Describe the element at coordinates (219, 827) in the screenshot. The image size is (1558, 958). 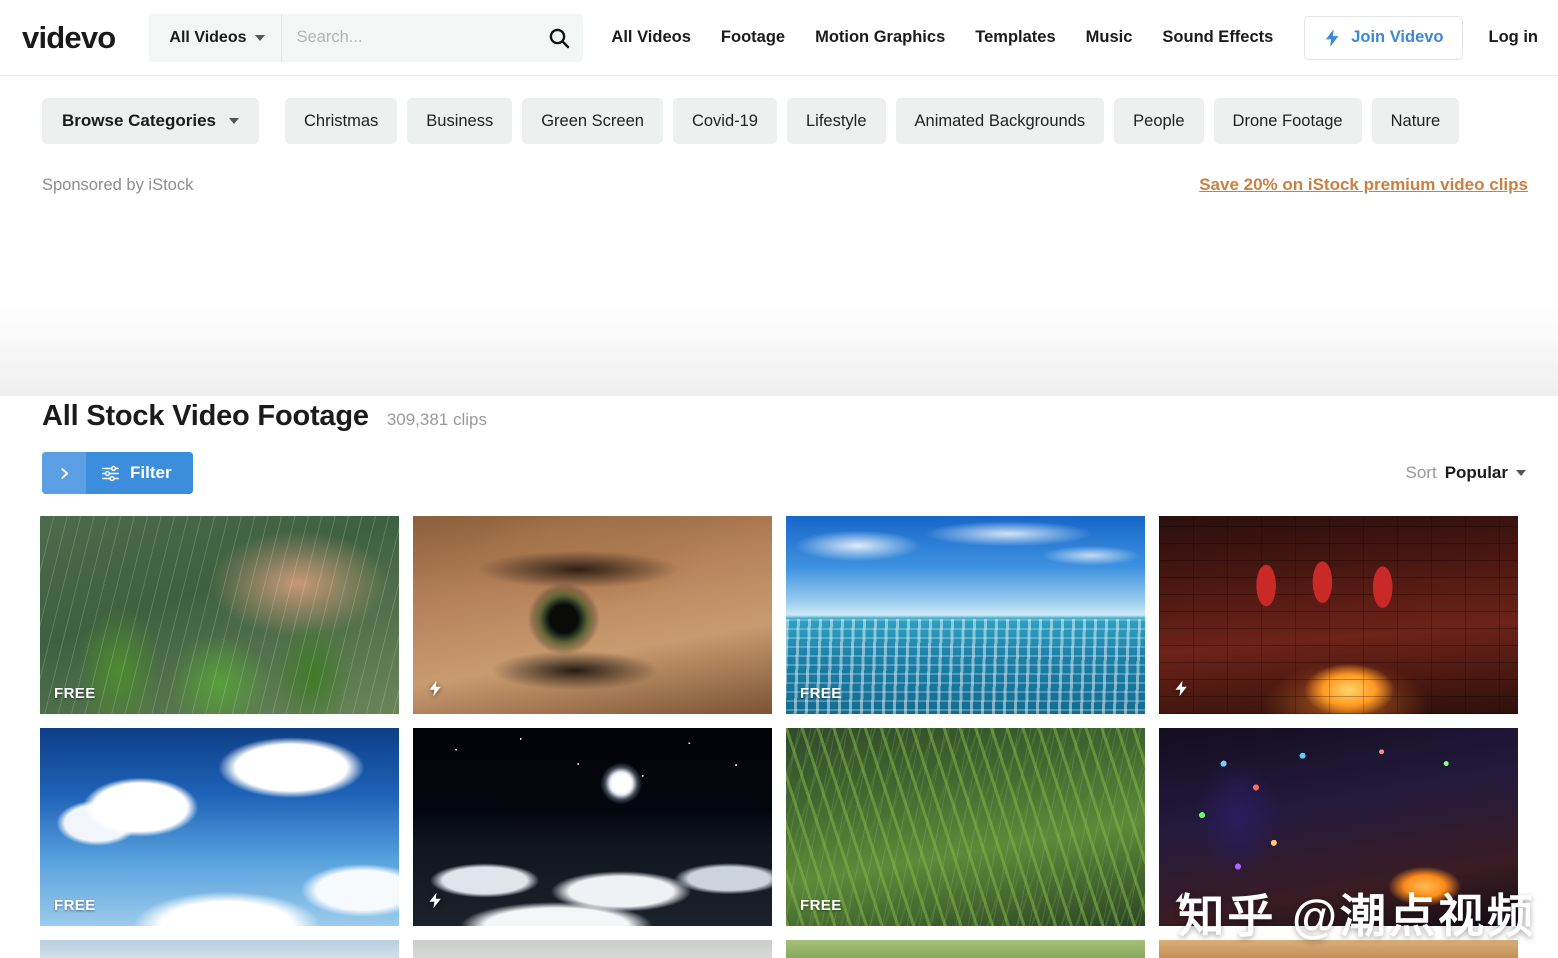
I see `video-card-white-clouds-in-blue-sky: FREE` at that location.